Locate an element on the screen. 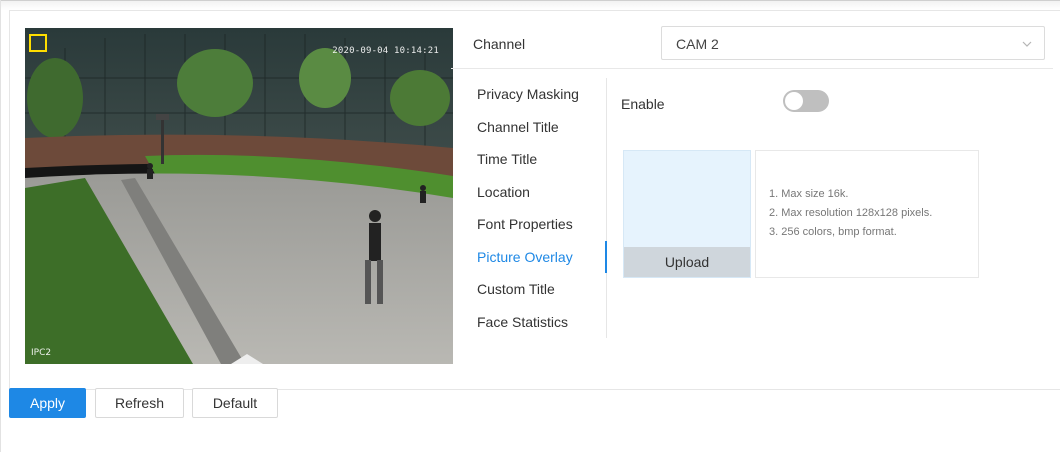  menu-item-face-statistics: Face Statistics is located at coordinates (530, 321).